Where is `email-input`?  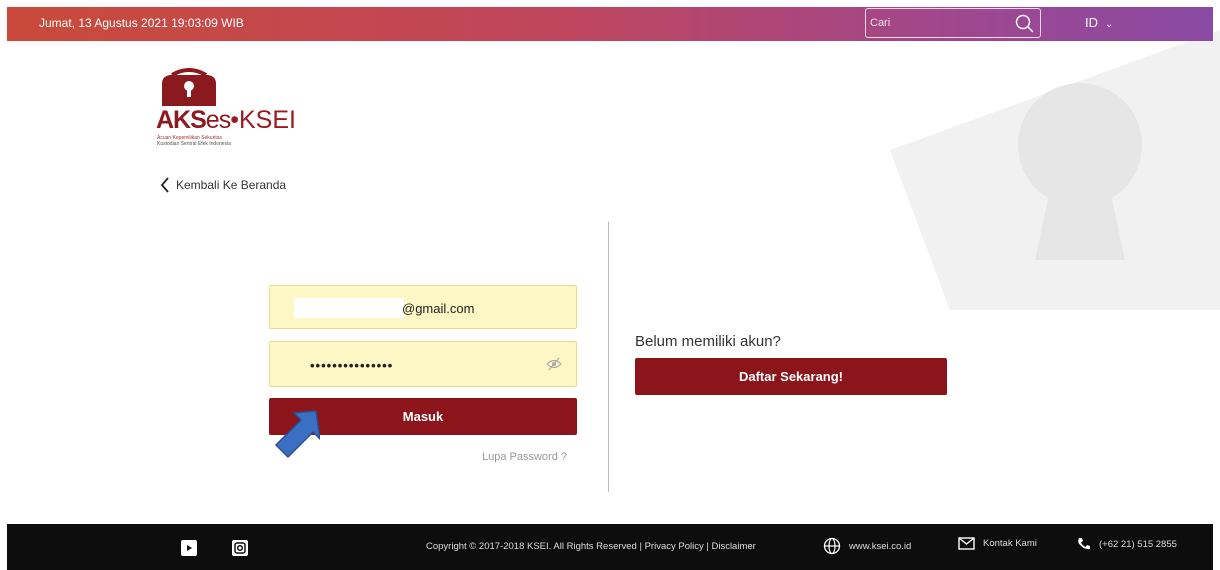
email-input is located at coordinates (424, 308).